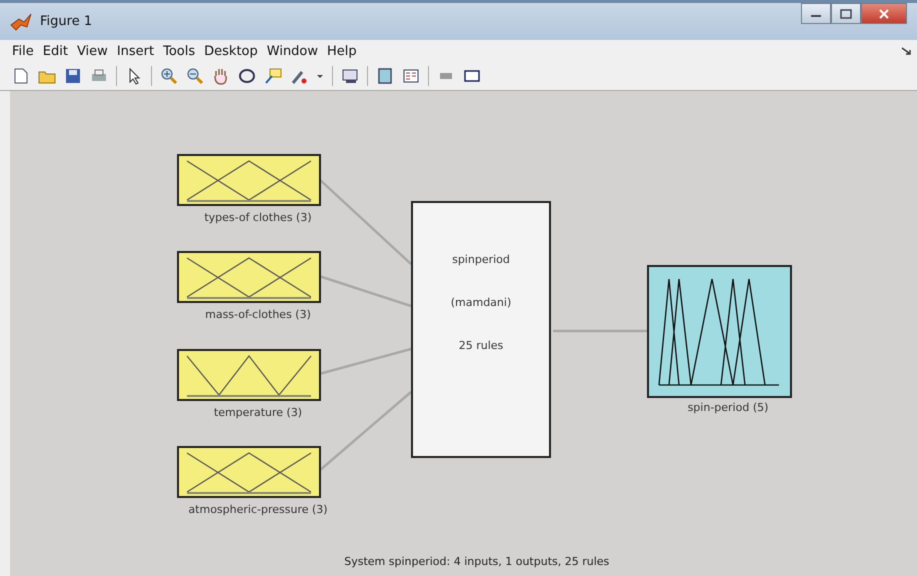 Image resolution: width=917 pixels, height=576 pixels. I want to click on legend-icon, so click(411, 76).